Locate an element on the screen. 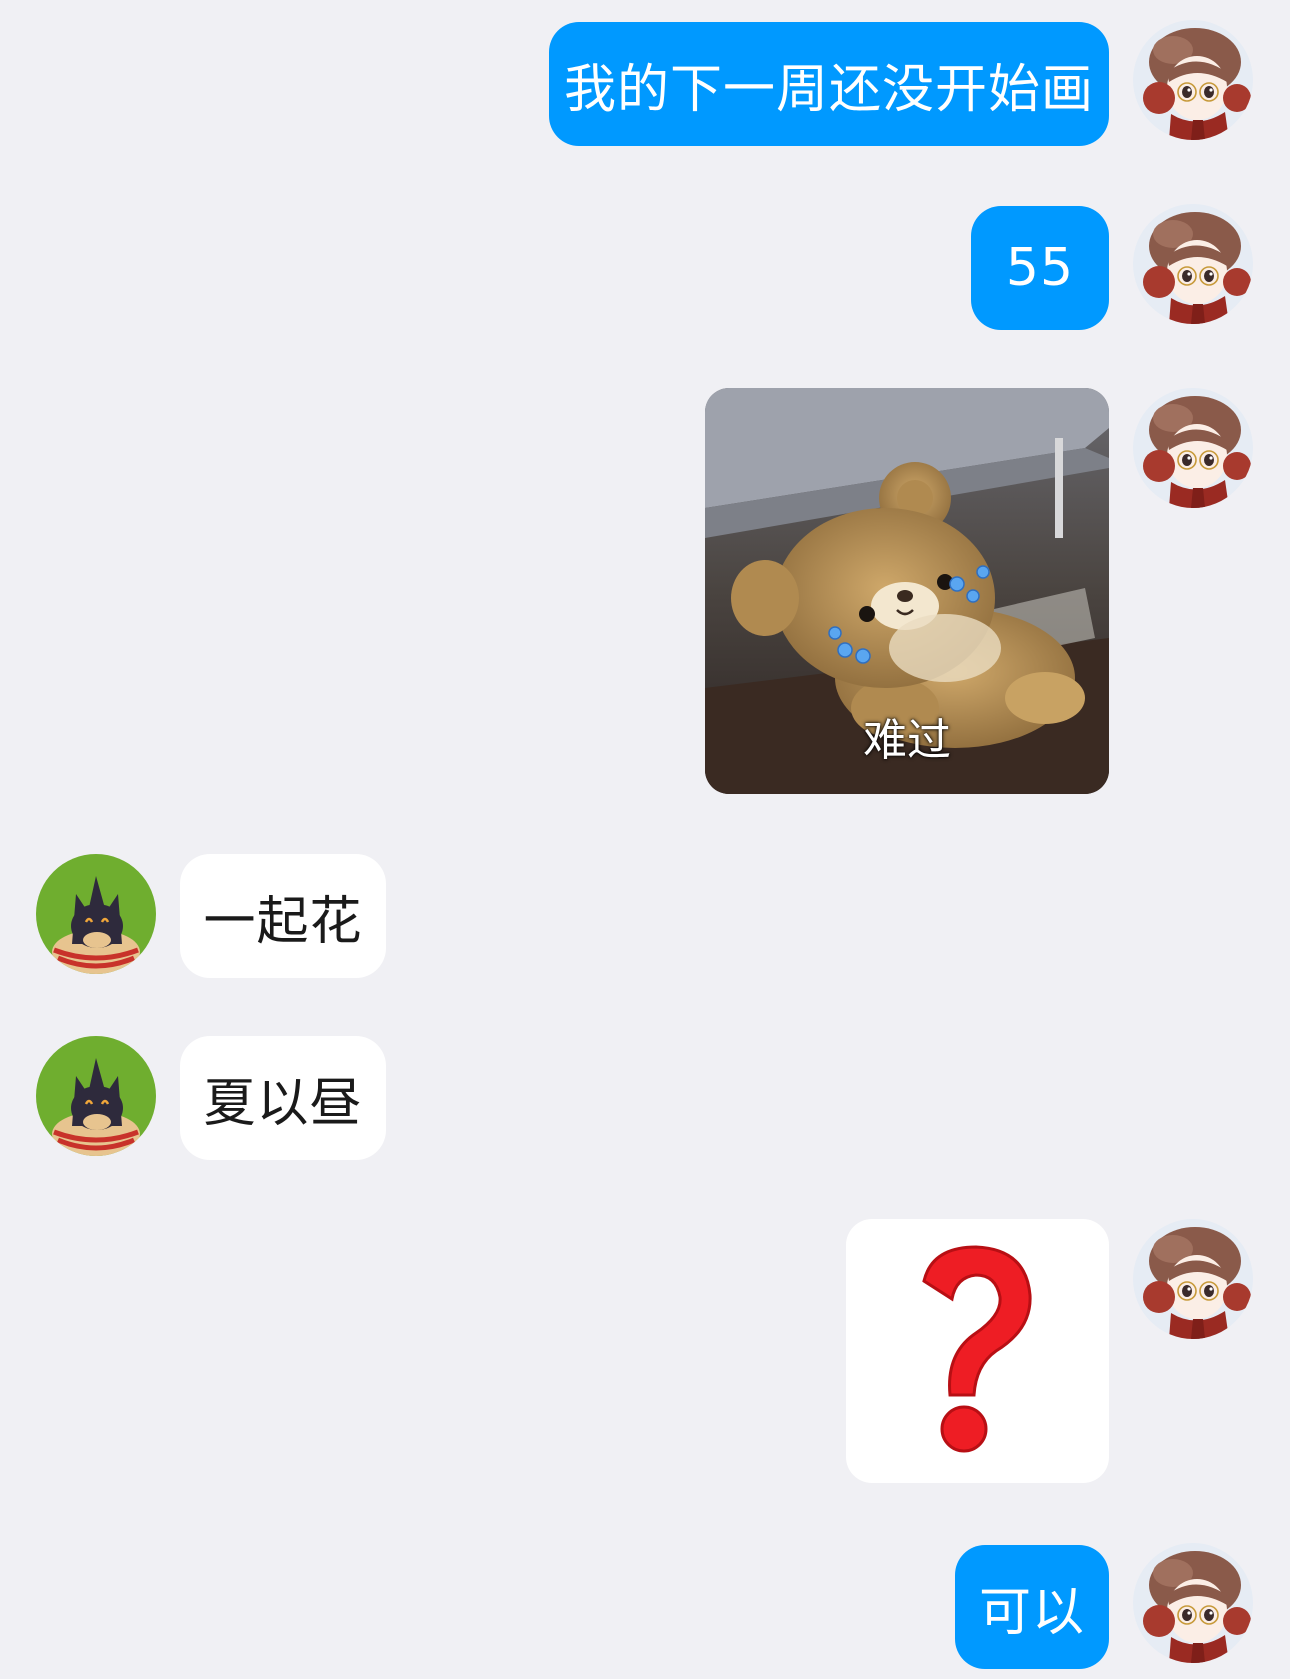  message-bubble-outgoing: 55 is located at coordinates (1040, 268).